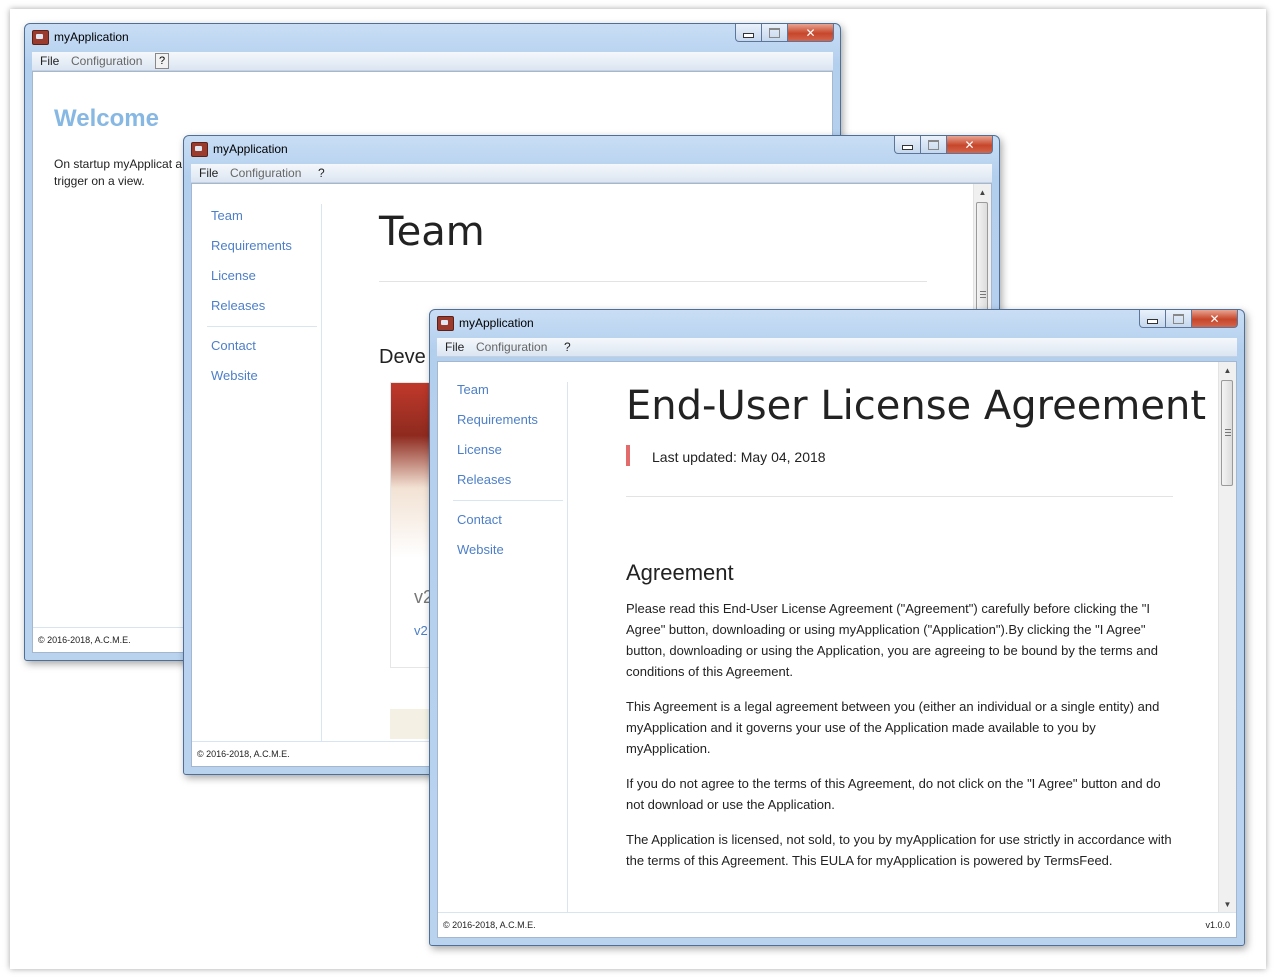 This screenshot has height=978, width=1277. Describe the element at coordinates (402, 357) in the screenshot. I see `section-heading: Deve` at that location.